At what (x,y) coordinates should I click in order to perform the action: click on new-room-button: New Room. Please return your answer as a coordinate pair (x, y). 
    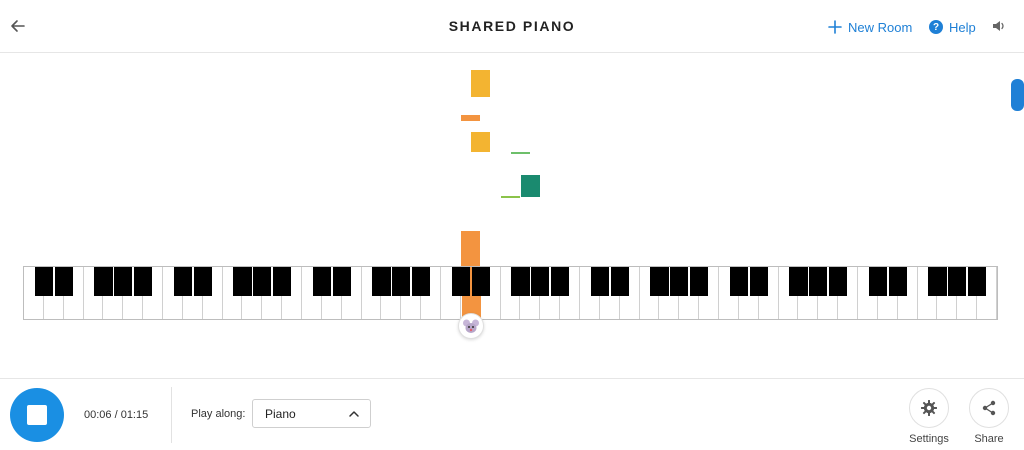
    Looking at the image, I should click on (870, 27).